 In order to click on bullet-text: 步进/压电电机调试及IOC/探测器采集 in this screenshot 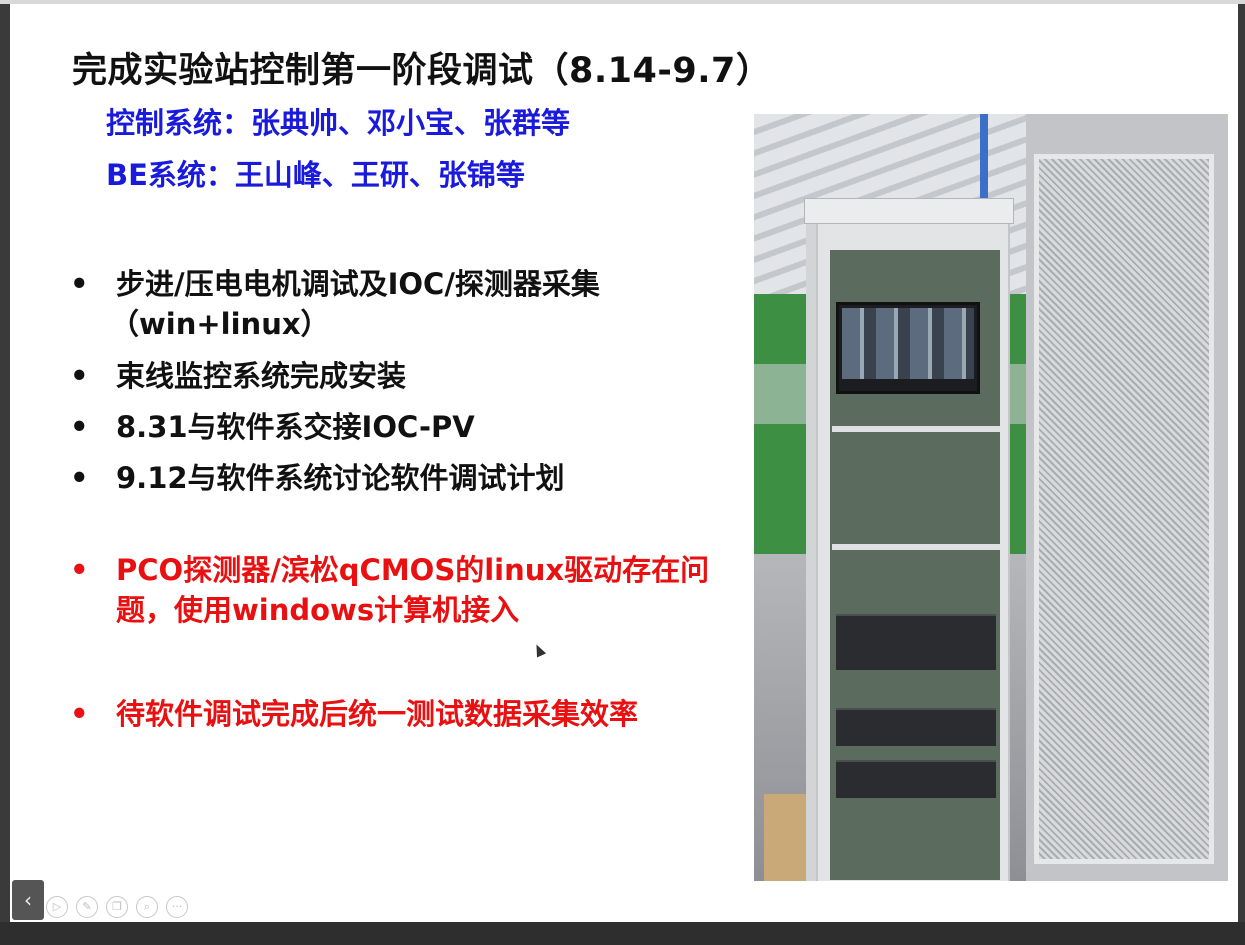, I will do `click(358, 284)`.